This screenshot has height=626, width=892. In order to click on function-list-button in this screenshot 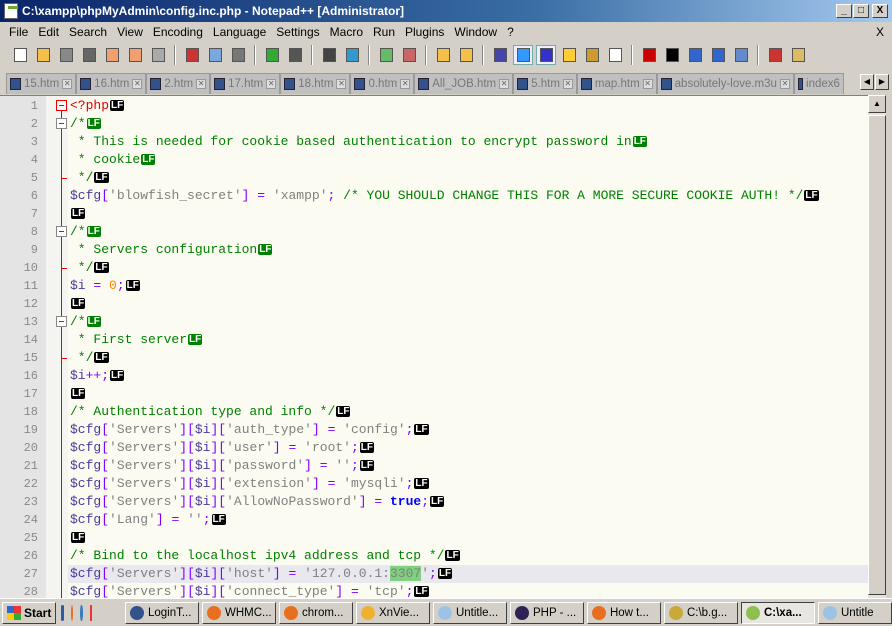, I will do `click(615, 55)`.